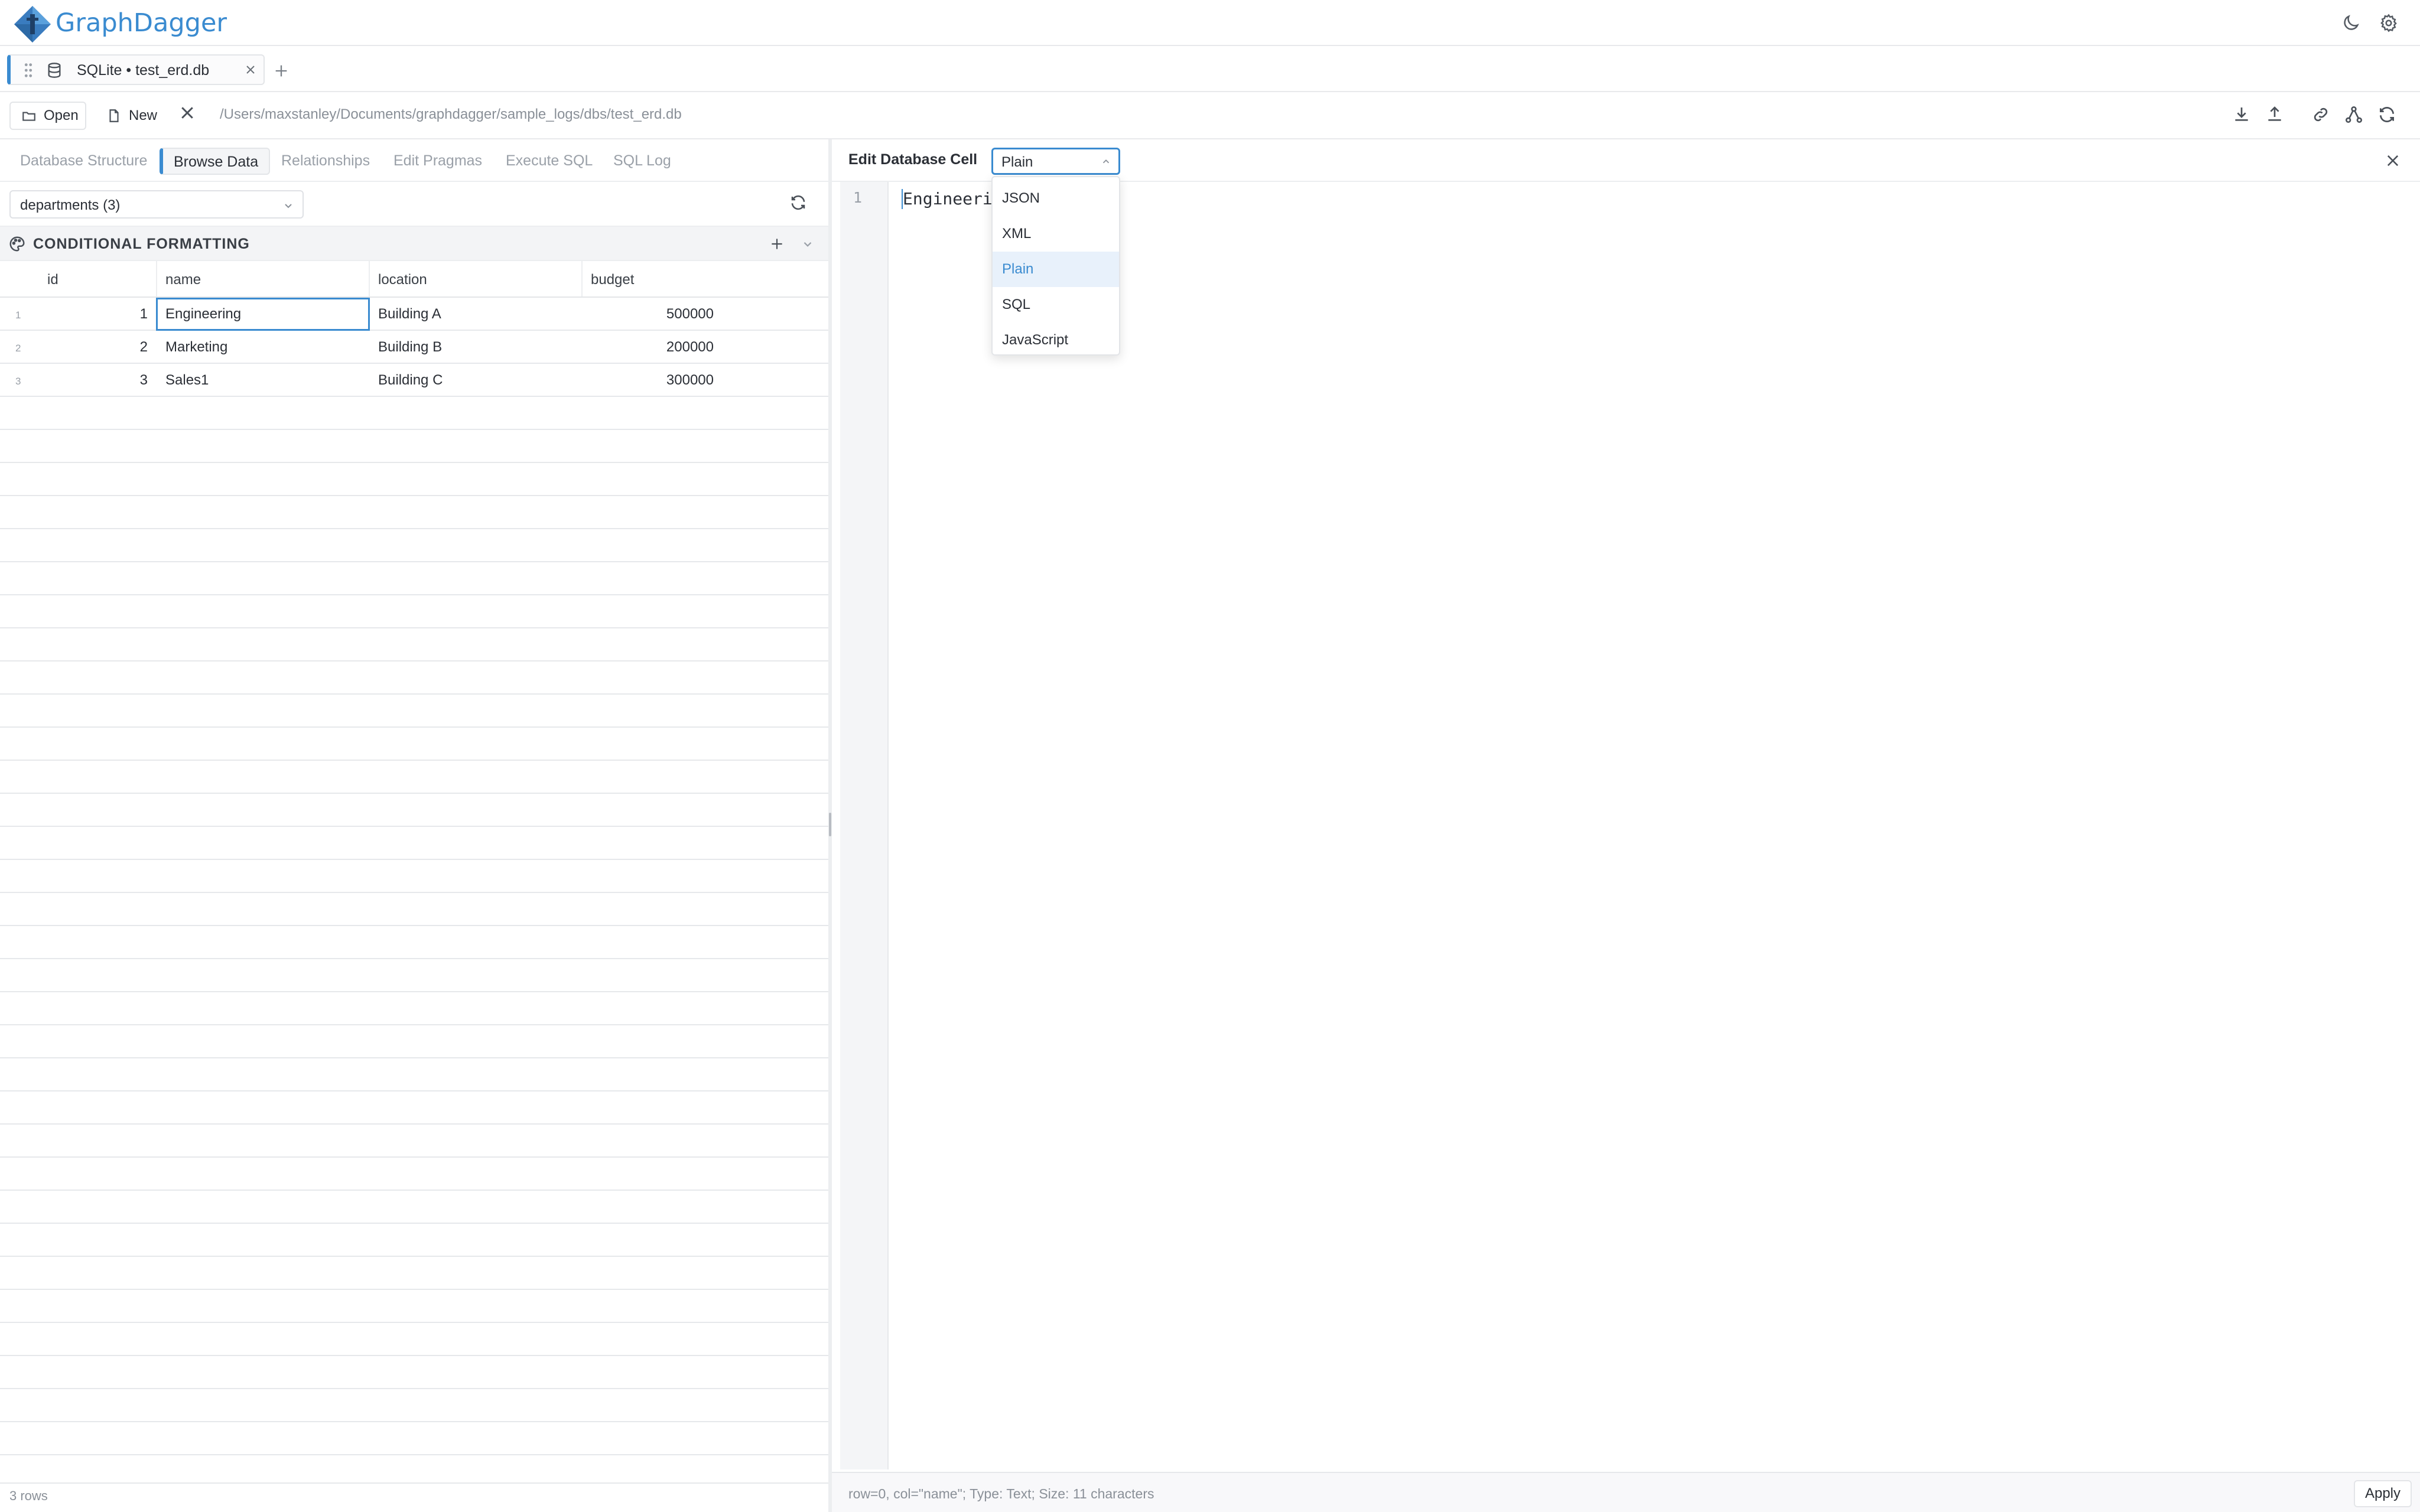 The width and height of the screenshot is (2420, 1512). What do you see at coordinates (114, 115) in the screenshot?
I see `file-icon` at bounding box center [114, 115].